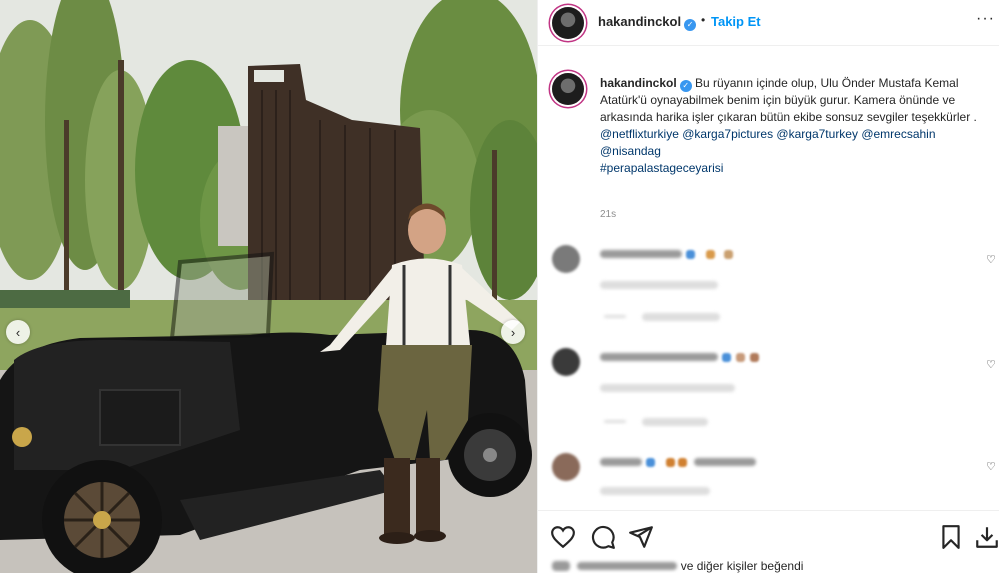 The height and width of the screenshot is (573, 999). What do you see at coordinates (630, 151) in the screenshot?
I see `caption-mention-nisandag: @nisandag` at bounding box center [630, 151].